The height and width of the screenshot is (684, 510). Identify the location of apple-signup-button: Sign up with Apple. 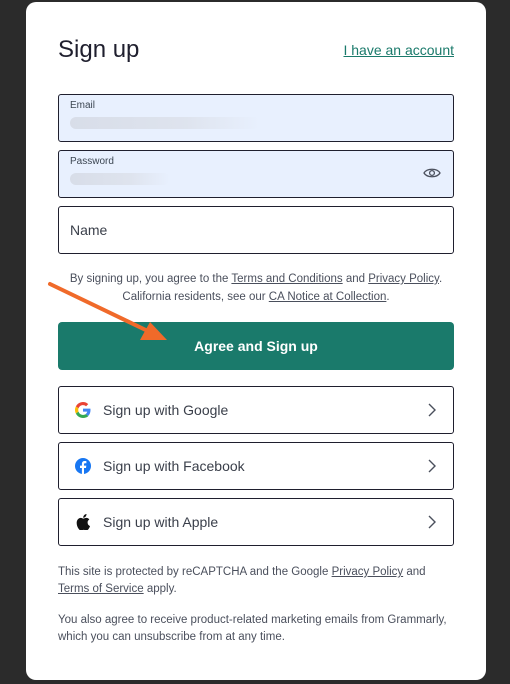
(256, 522).